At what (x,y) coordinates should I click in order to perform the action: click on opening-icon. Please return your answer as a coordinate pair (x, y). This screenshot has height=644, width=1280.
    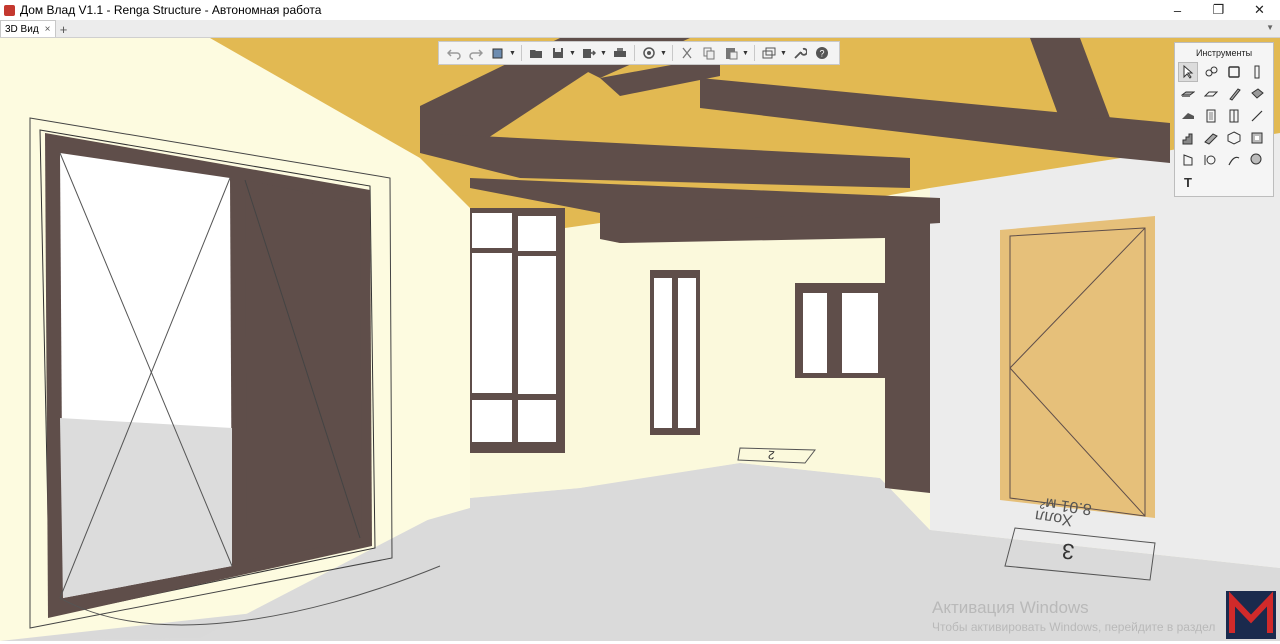
    Looking at the image, I should click on (1257, 138).